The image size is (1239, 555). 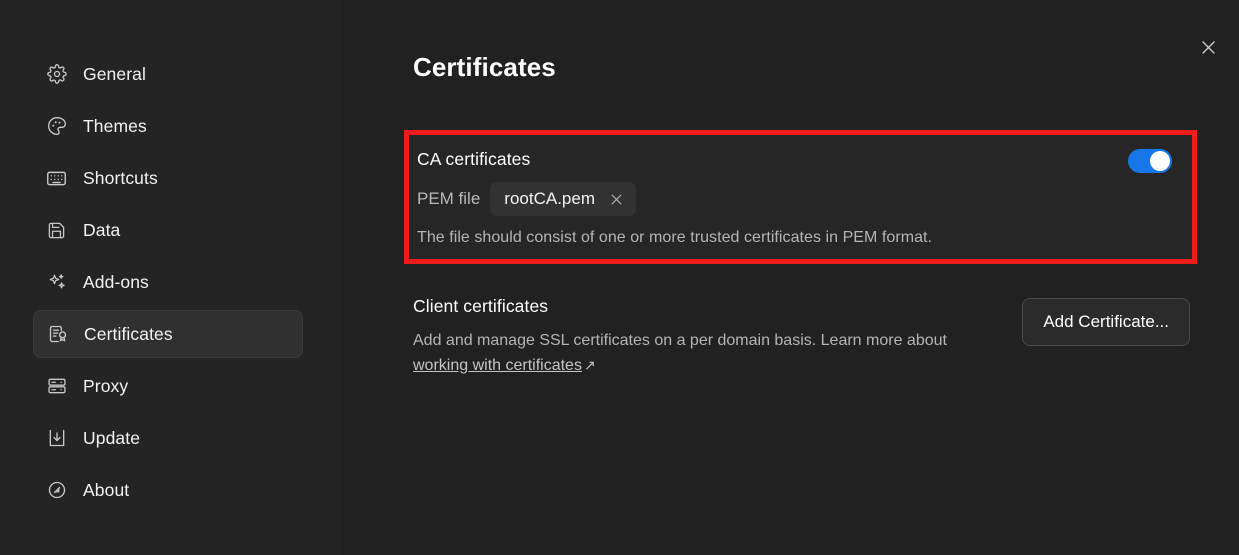 What do you see at coordinates (589, 365) in the screenshot?
I see `external-link-arrow-icon: ↗` at bounding box center [589, 365].